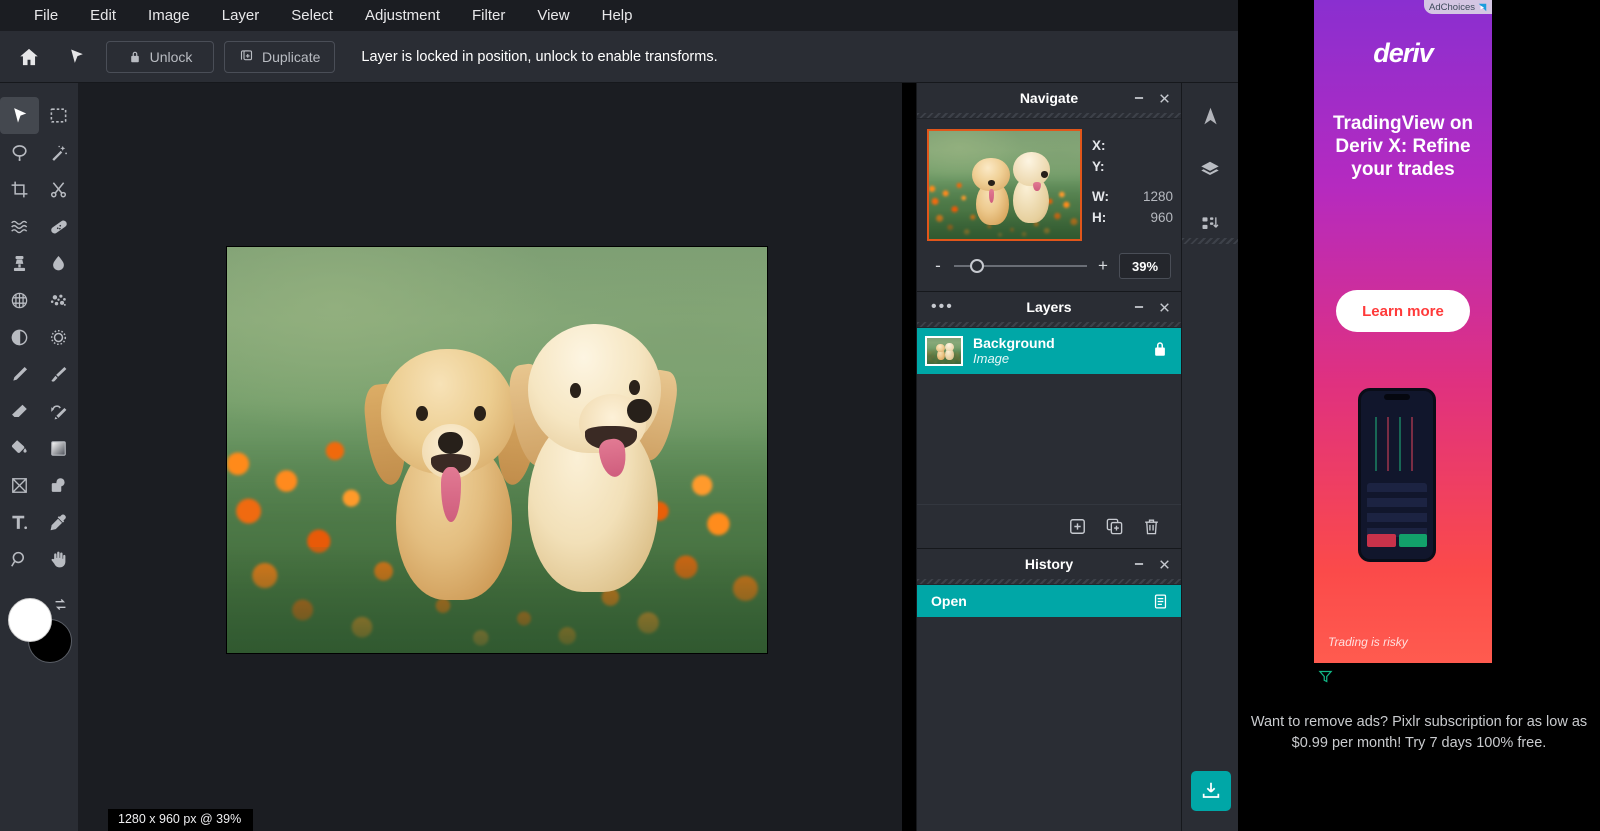 This screenshot has height=831, width=1600. What do you see at coordinates (241, 15) in the screenshot?
I see `menu-item-layer: Layer` at bounding box center [241, 15].